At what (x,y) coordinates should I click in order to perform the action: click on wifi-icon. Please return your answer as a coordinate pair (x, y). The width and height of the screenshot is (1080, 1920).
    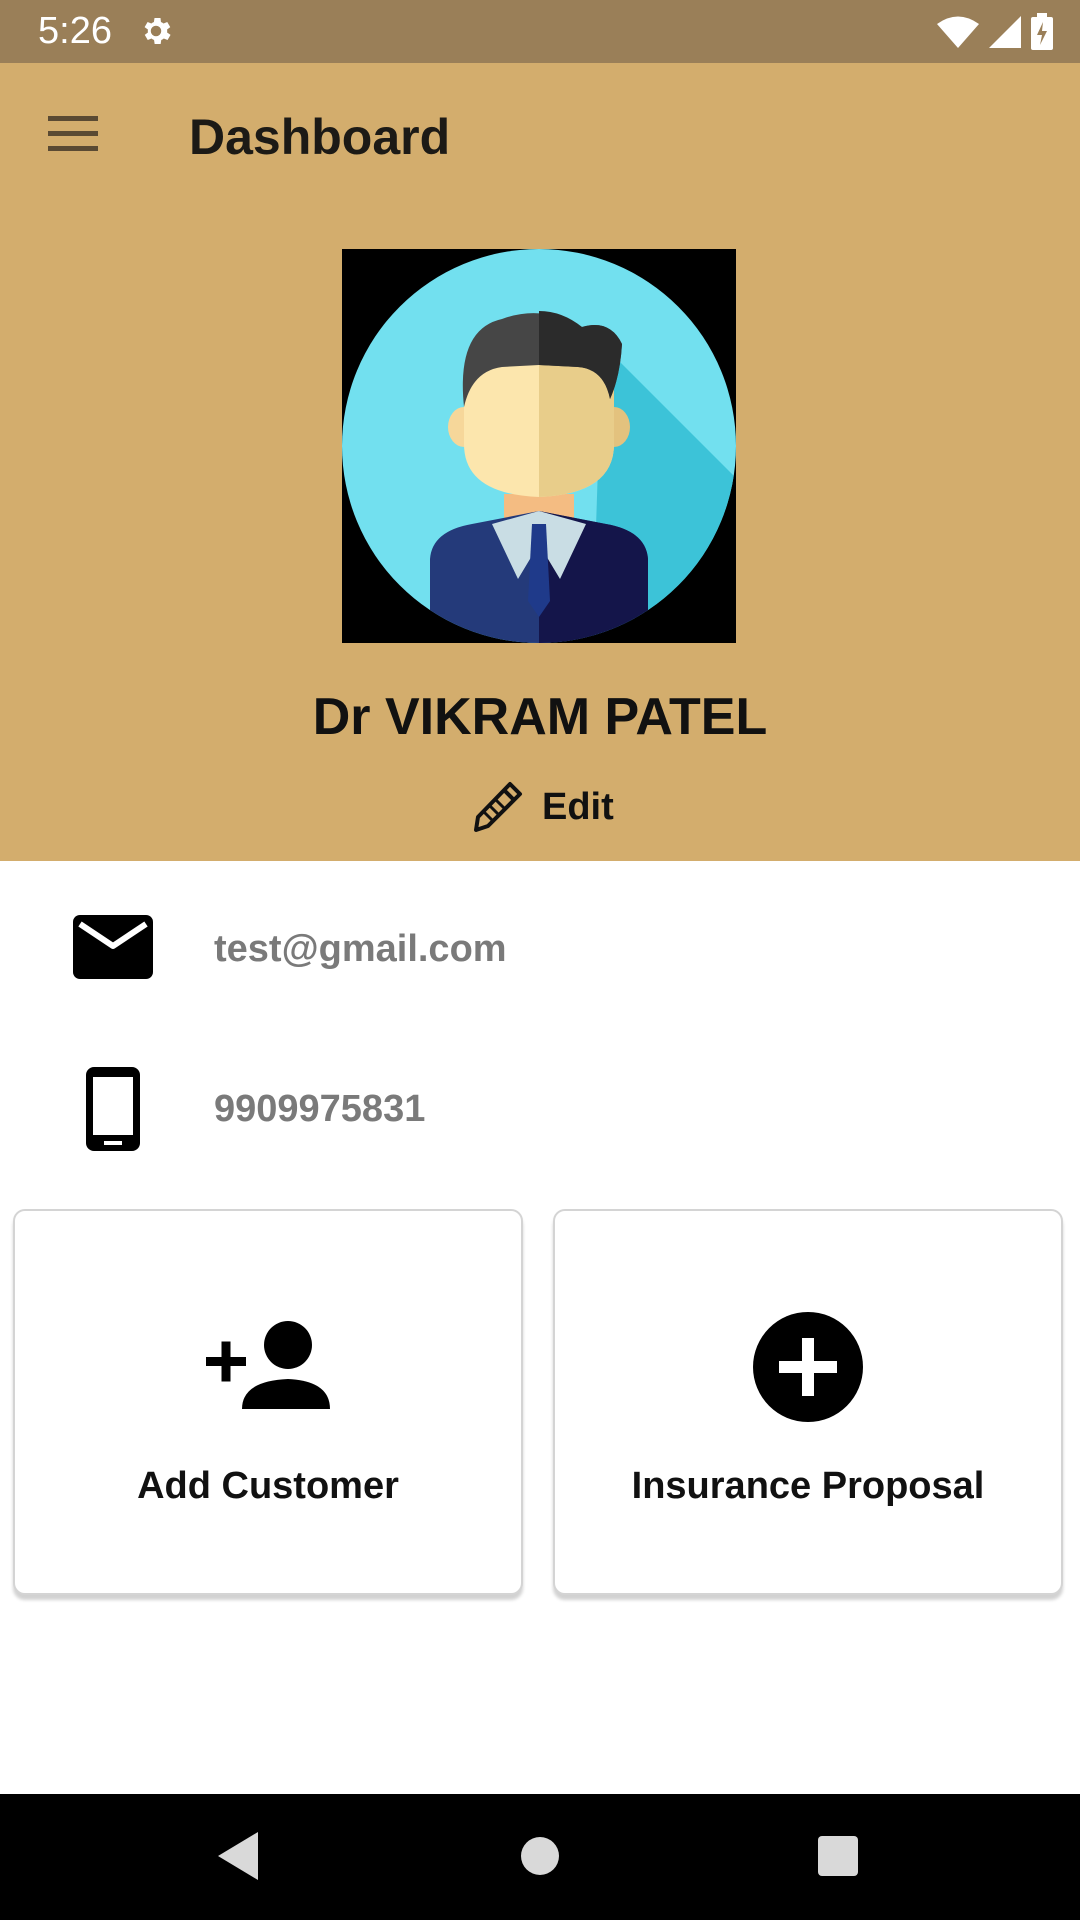
    Looking at the image, I should click on (958, 32).